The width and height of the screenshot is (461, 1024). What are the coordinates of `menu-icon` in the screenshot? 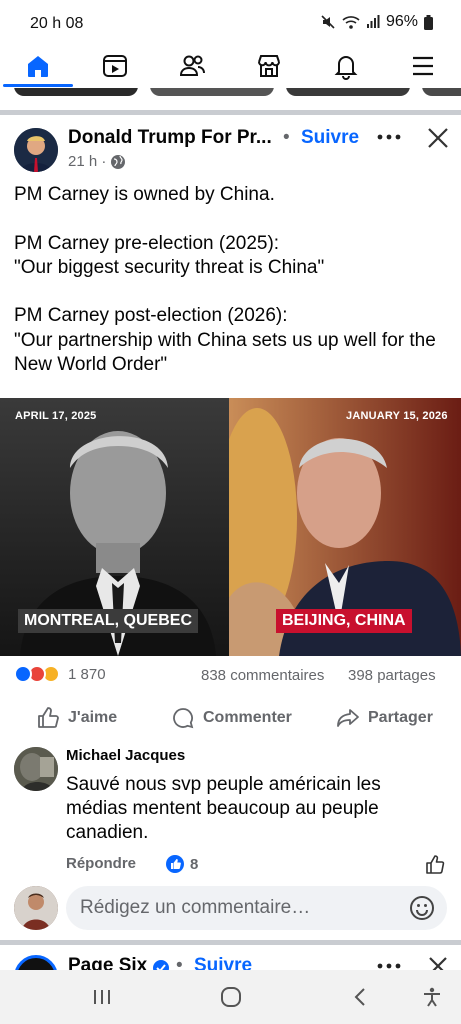 It's located at (423, 66).